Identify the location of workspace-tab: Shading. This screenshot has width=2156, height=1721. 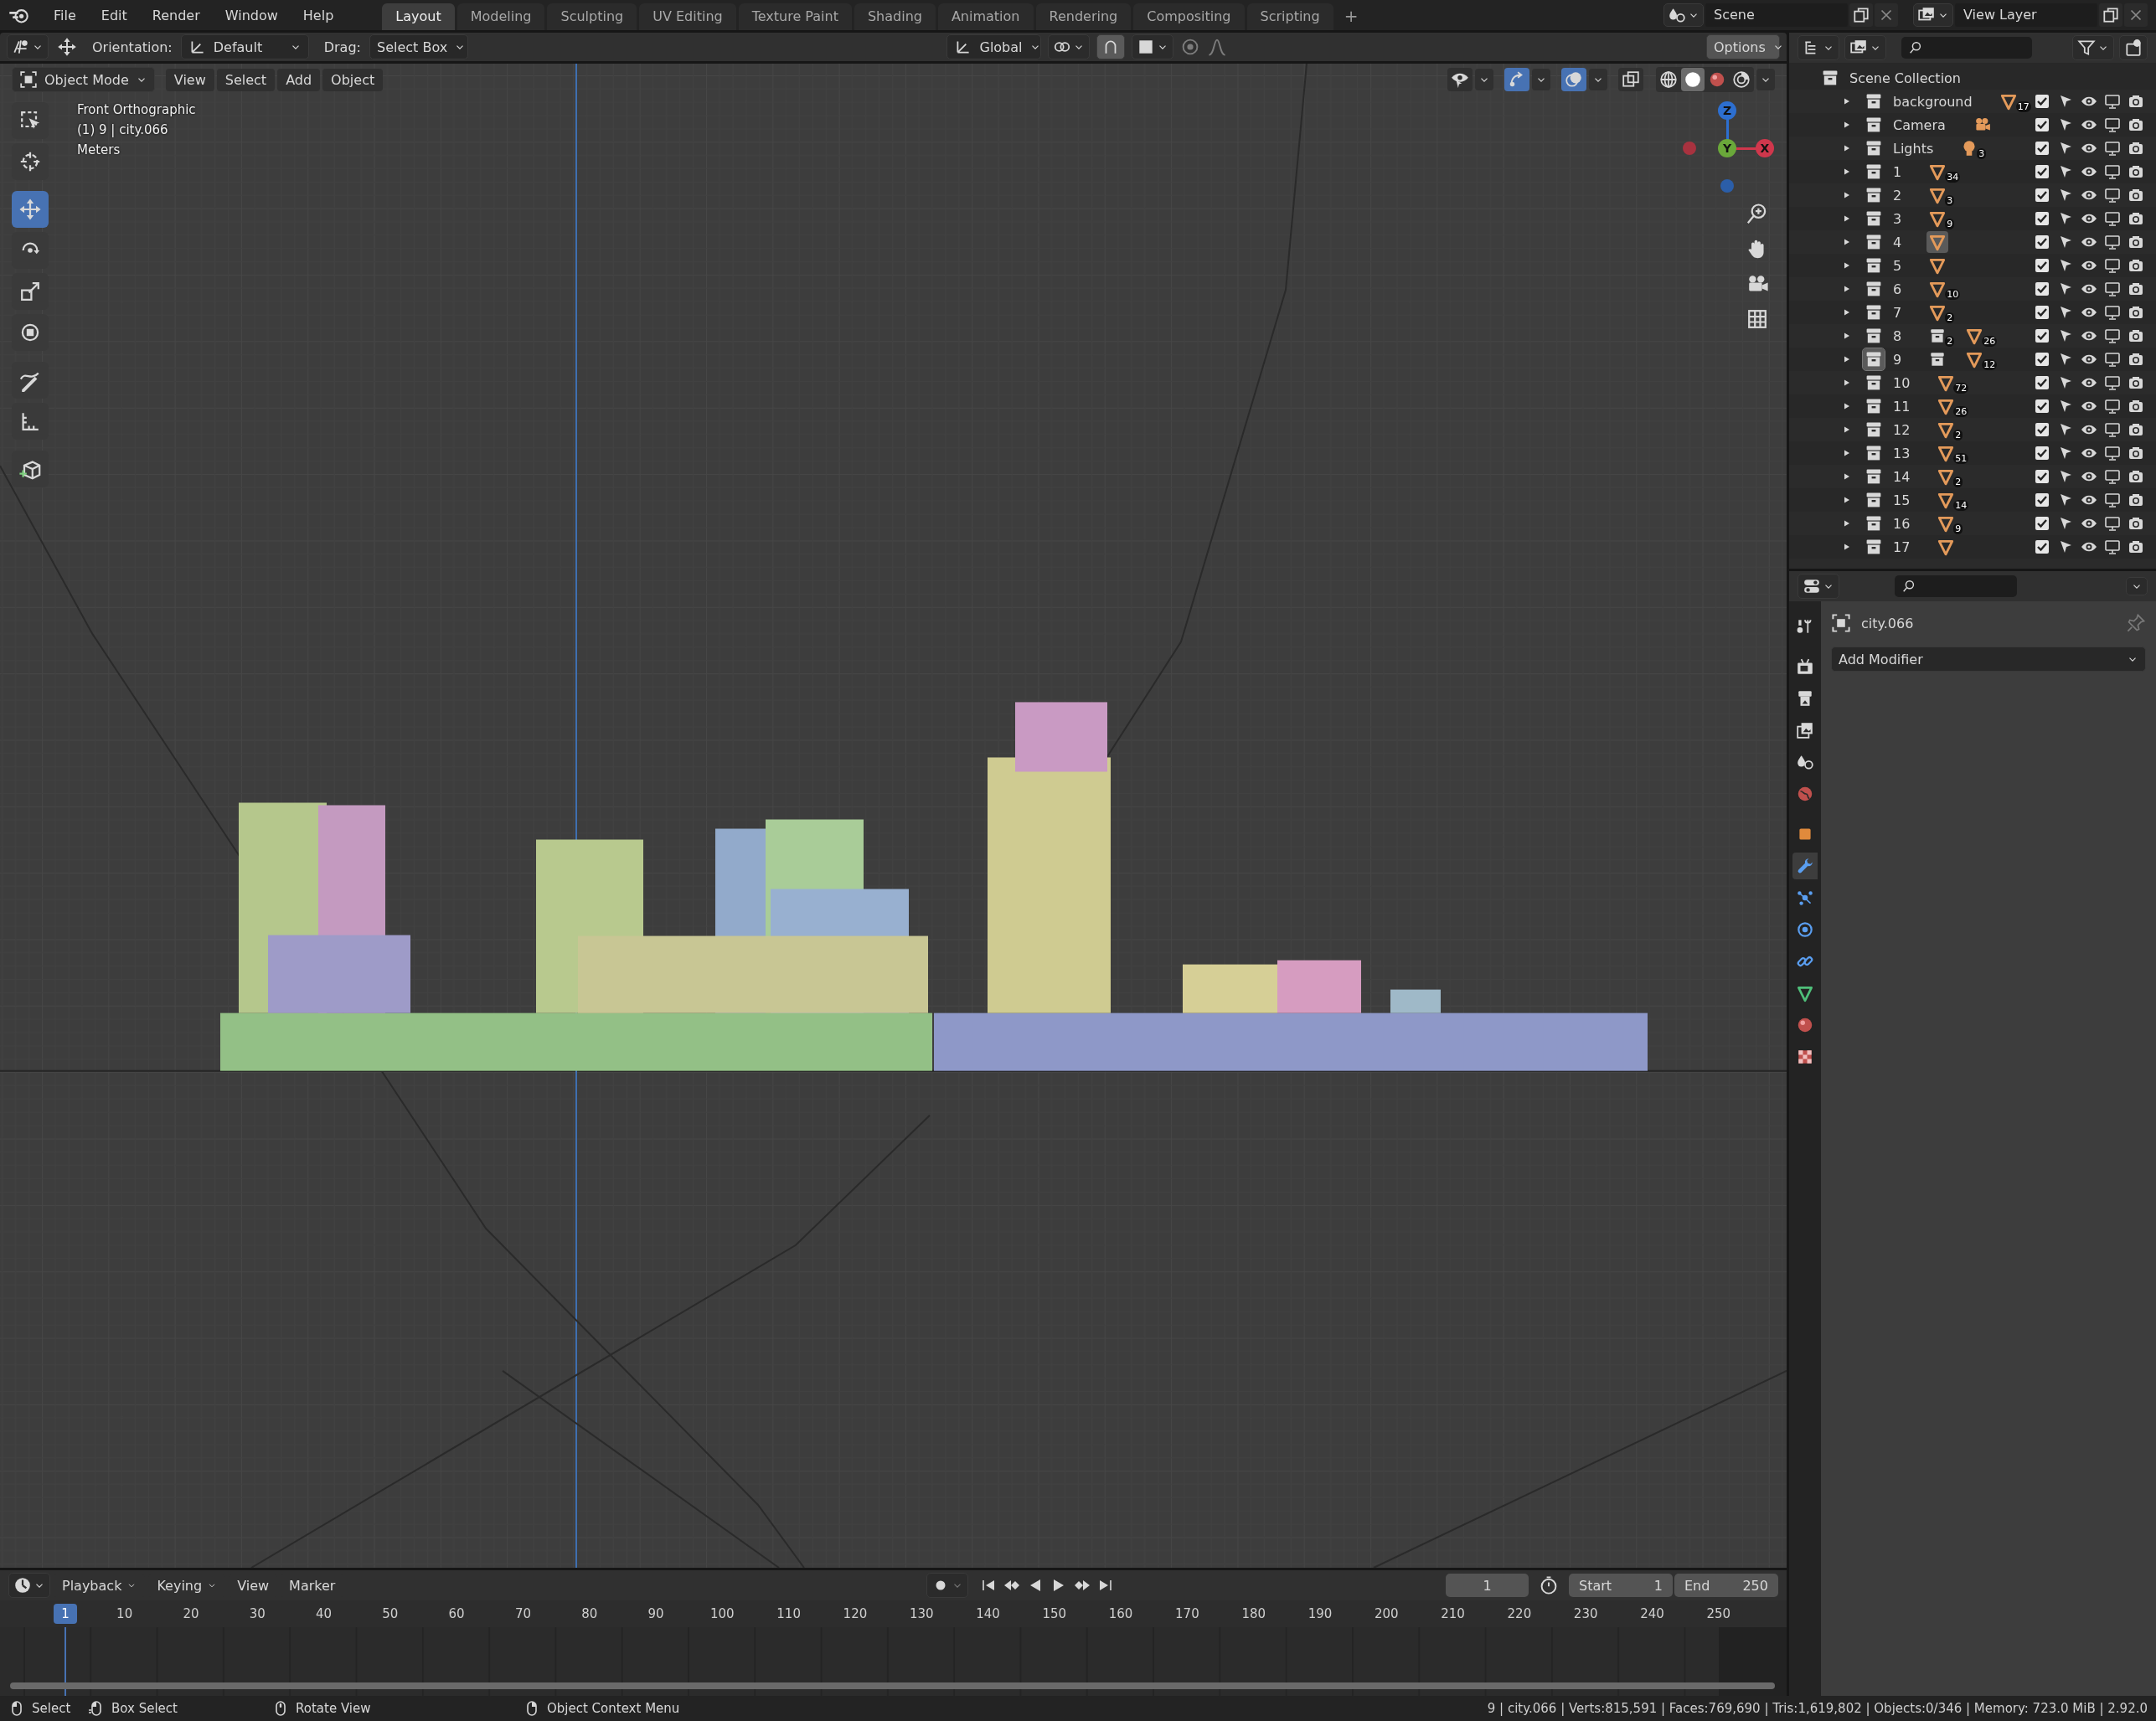
(895, 16).